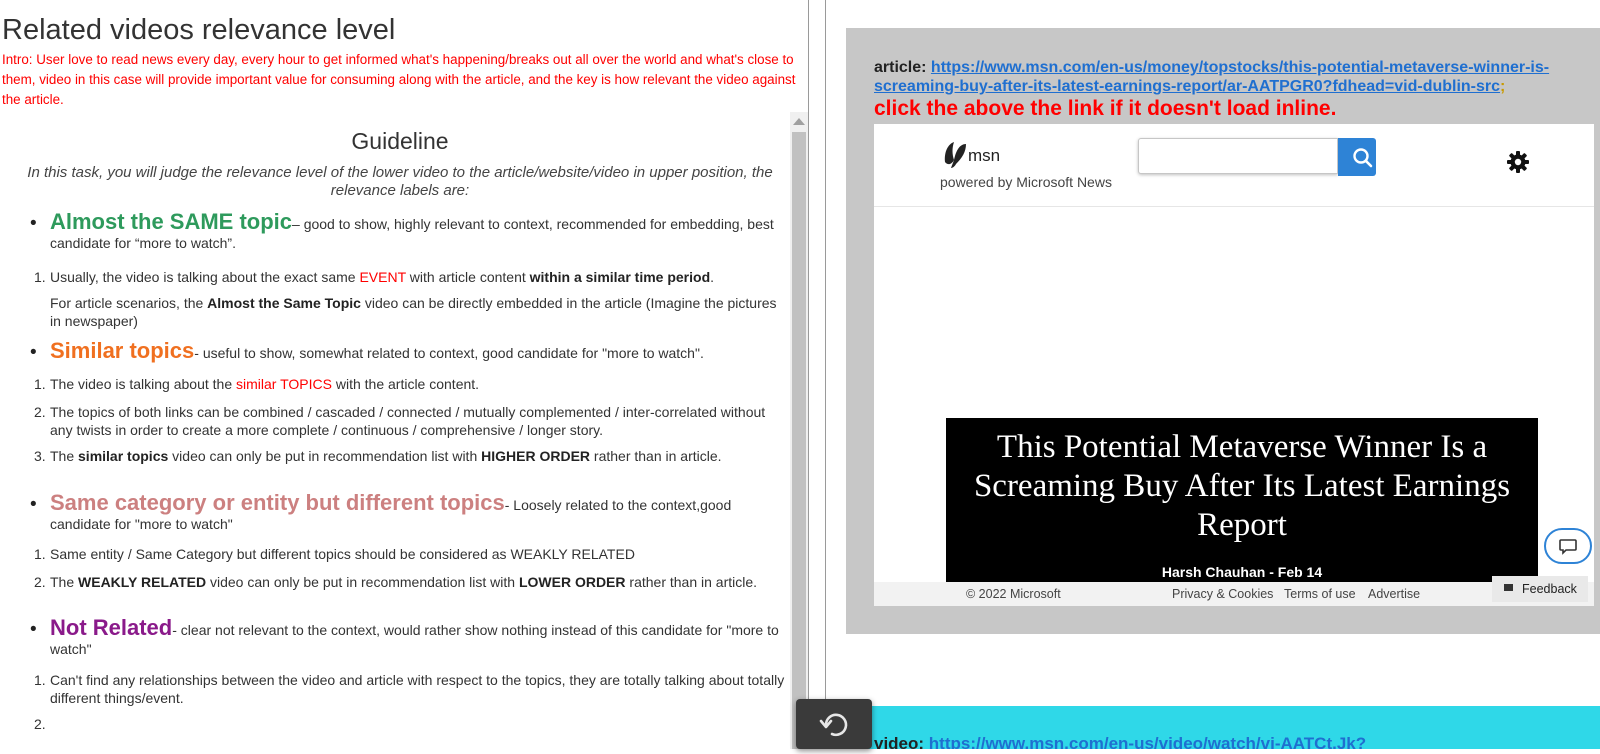 This screenshot has height=754, width=1600. What do you see at coordinates (400, 141) in the screenshot?
I see `guideline-title: Guideline` at bounding box center [400, 141].